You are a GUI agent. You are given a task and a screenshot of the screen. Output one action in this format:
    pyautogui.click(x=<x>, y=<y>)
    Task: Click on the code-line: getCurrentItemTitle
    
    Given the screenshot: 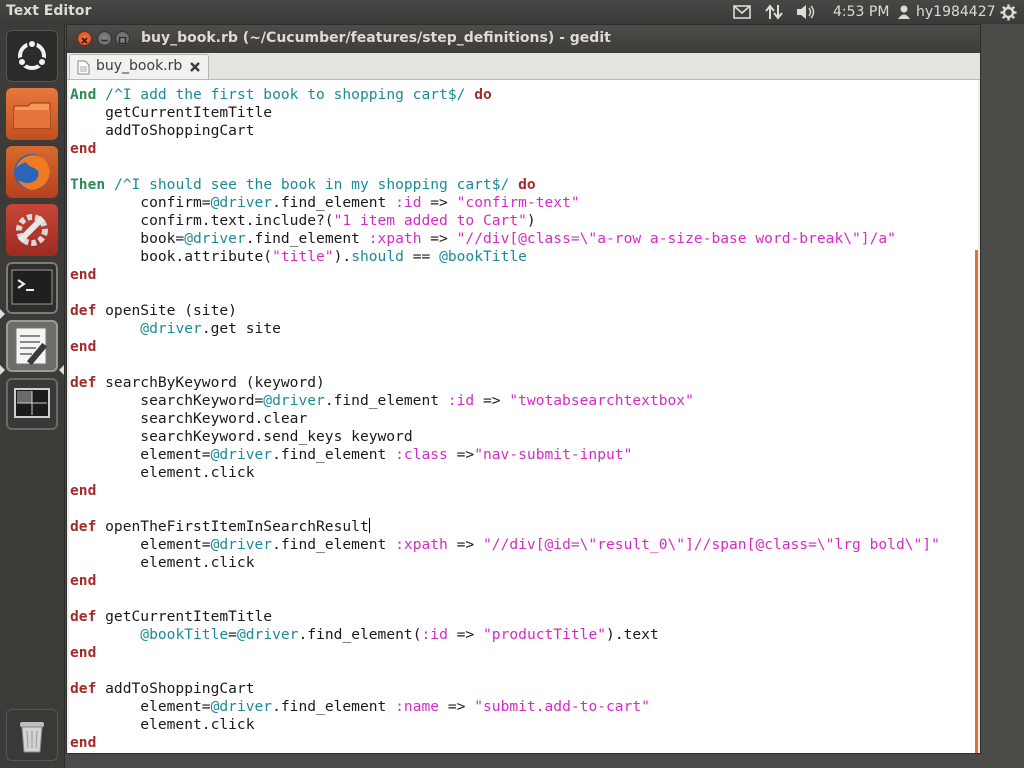 What is the action you would take?
    pyautogui.click(x=505, y=113)
    